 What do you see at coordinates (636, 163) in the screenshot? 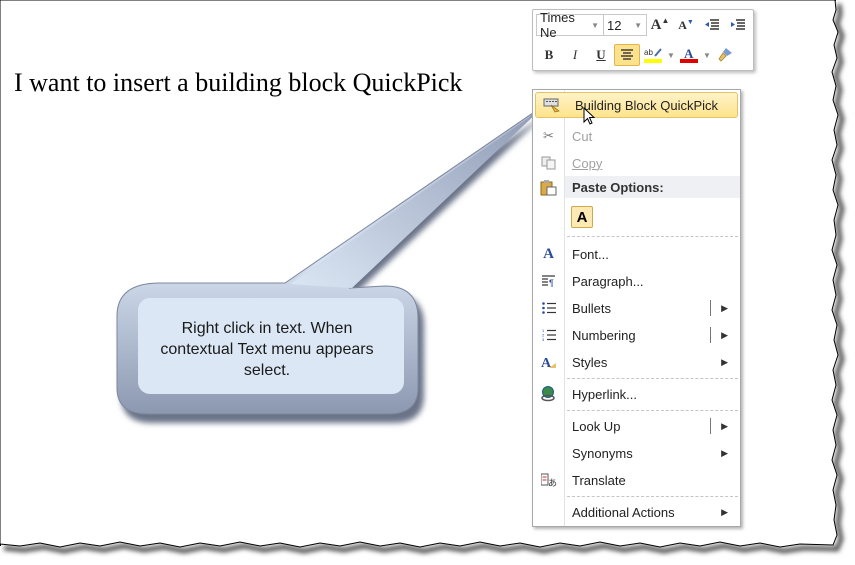
I see `menu-item-copy: Copy` at bounding box center [636, 163].